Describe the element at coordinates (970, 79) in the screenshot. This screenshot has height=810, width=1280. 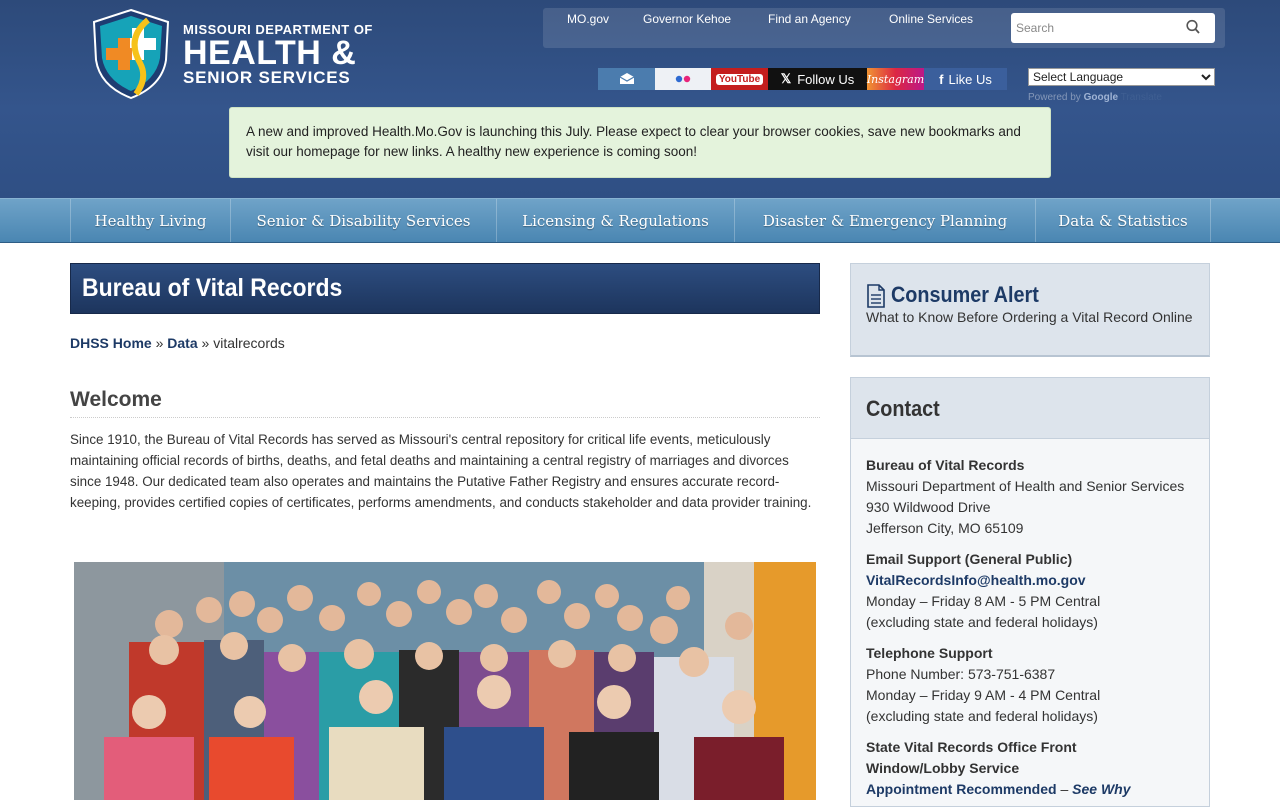
I see `like-us-label: Like Us` at that location.